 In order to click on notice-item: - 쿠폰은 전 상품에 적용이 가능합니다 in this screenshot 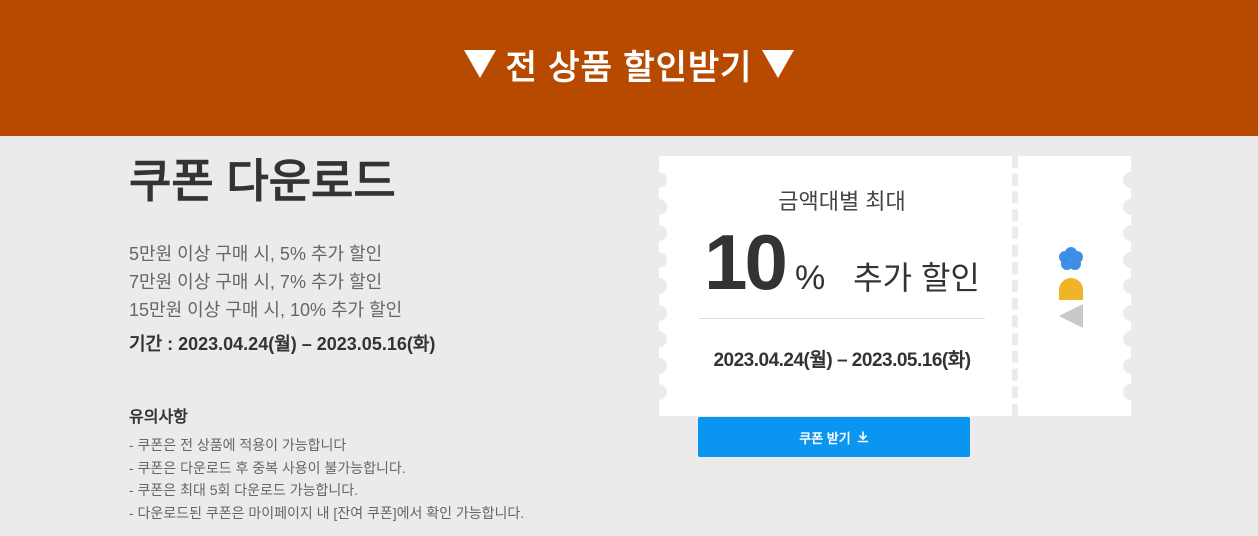, I will do `click(238, 445)`.